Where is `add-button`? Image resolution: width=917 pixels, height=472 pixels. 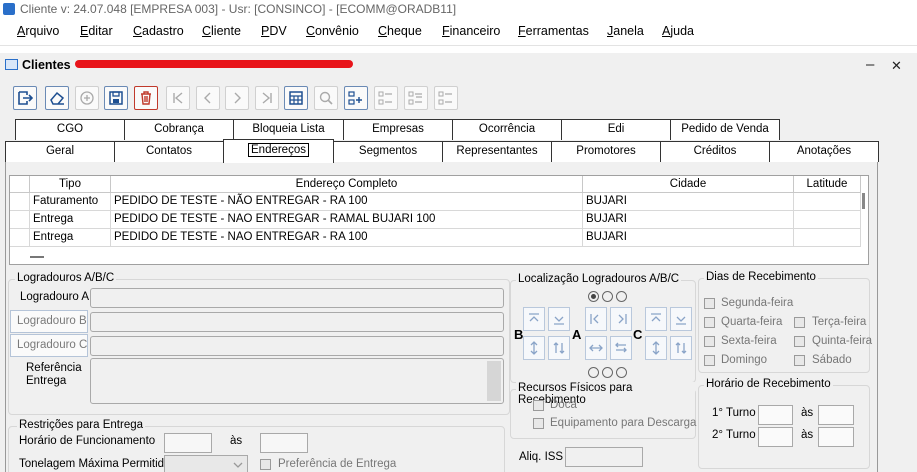
add-button is located at coordinates (87, 98).